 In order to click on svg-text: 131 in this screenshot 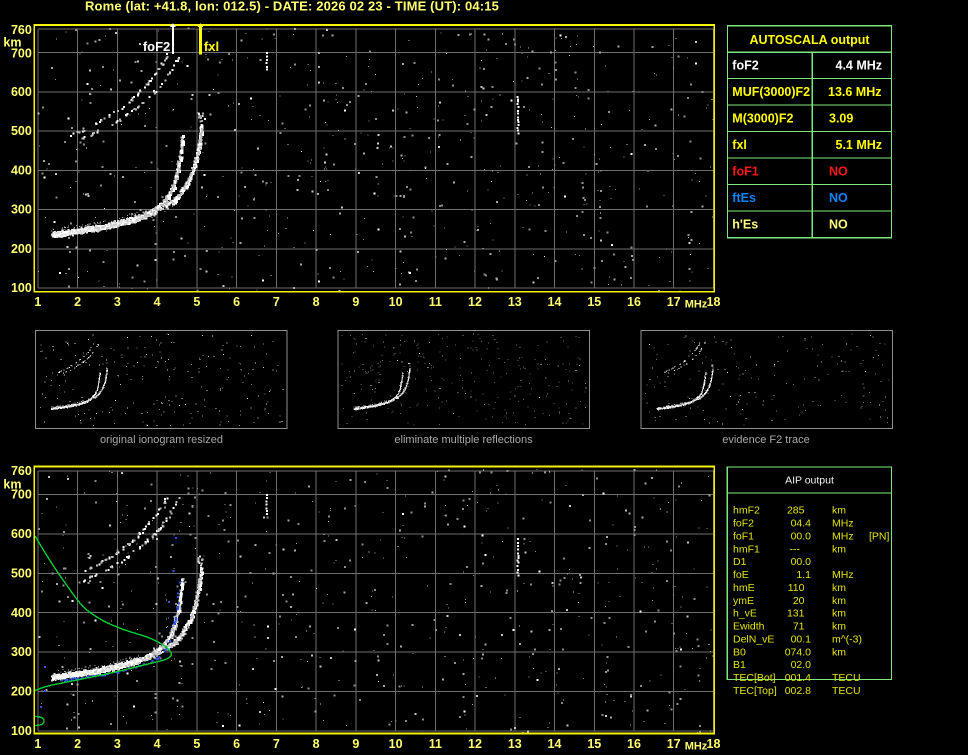, I will do `click(796, 614)`.